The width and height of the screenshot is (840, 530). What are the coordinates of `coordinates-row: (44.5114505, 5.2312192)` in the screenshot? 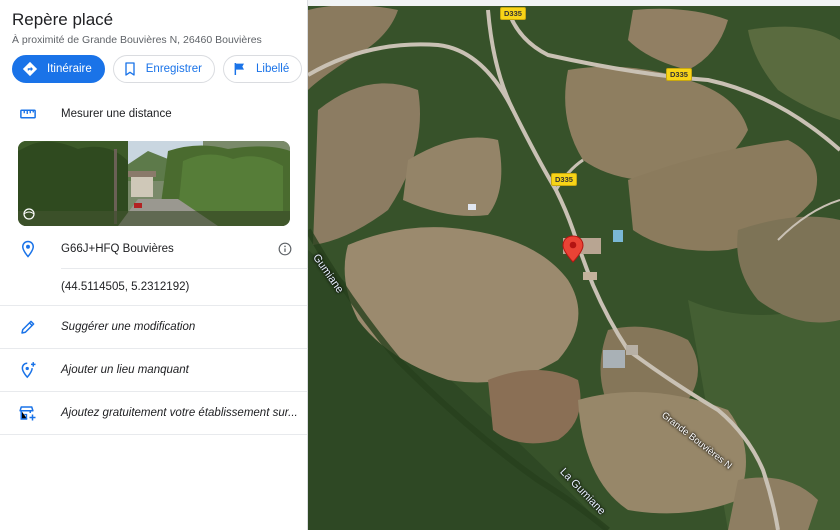 It's located at (153, 287).